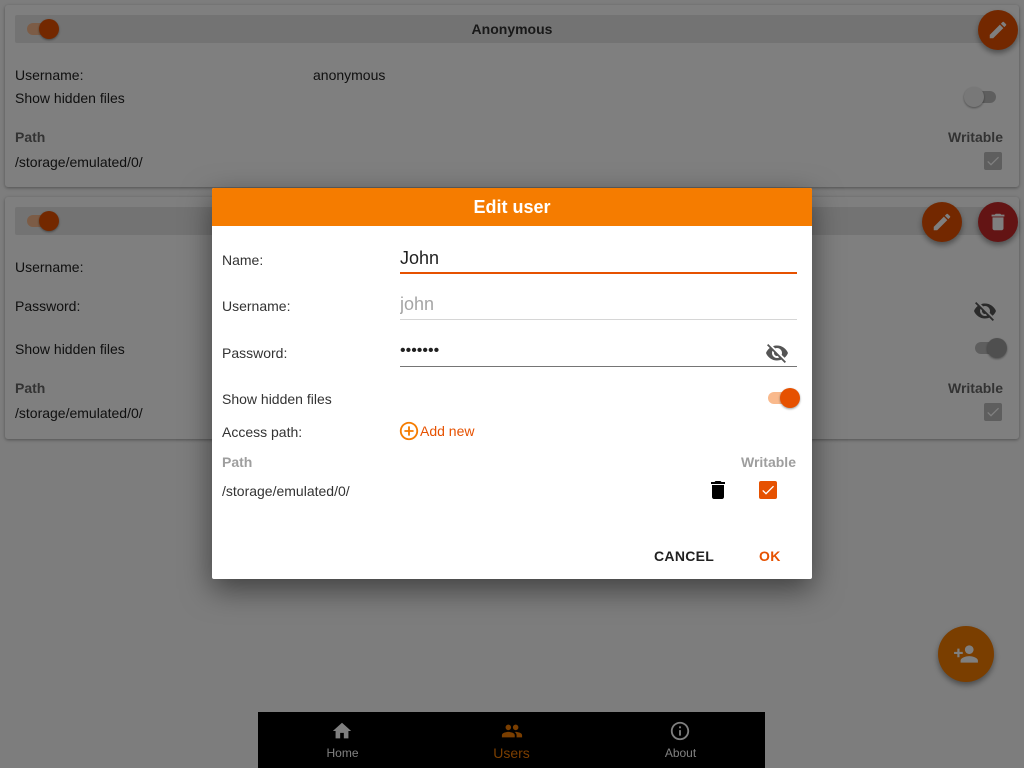 This screenshot has width=1024, height=768. I want to click on add-circle-icon, so click(409, 431).